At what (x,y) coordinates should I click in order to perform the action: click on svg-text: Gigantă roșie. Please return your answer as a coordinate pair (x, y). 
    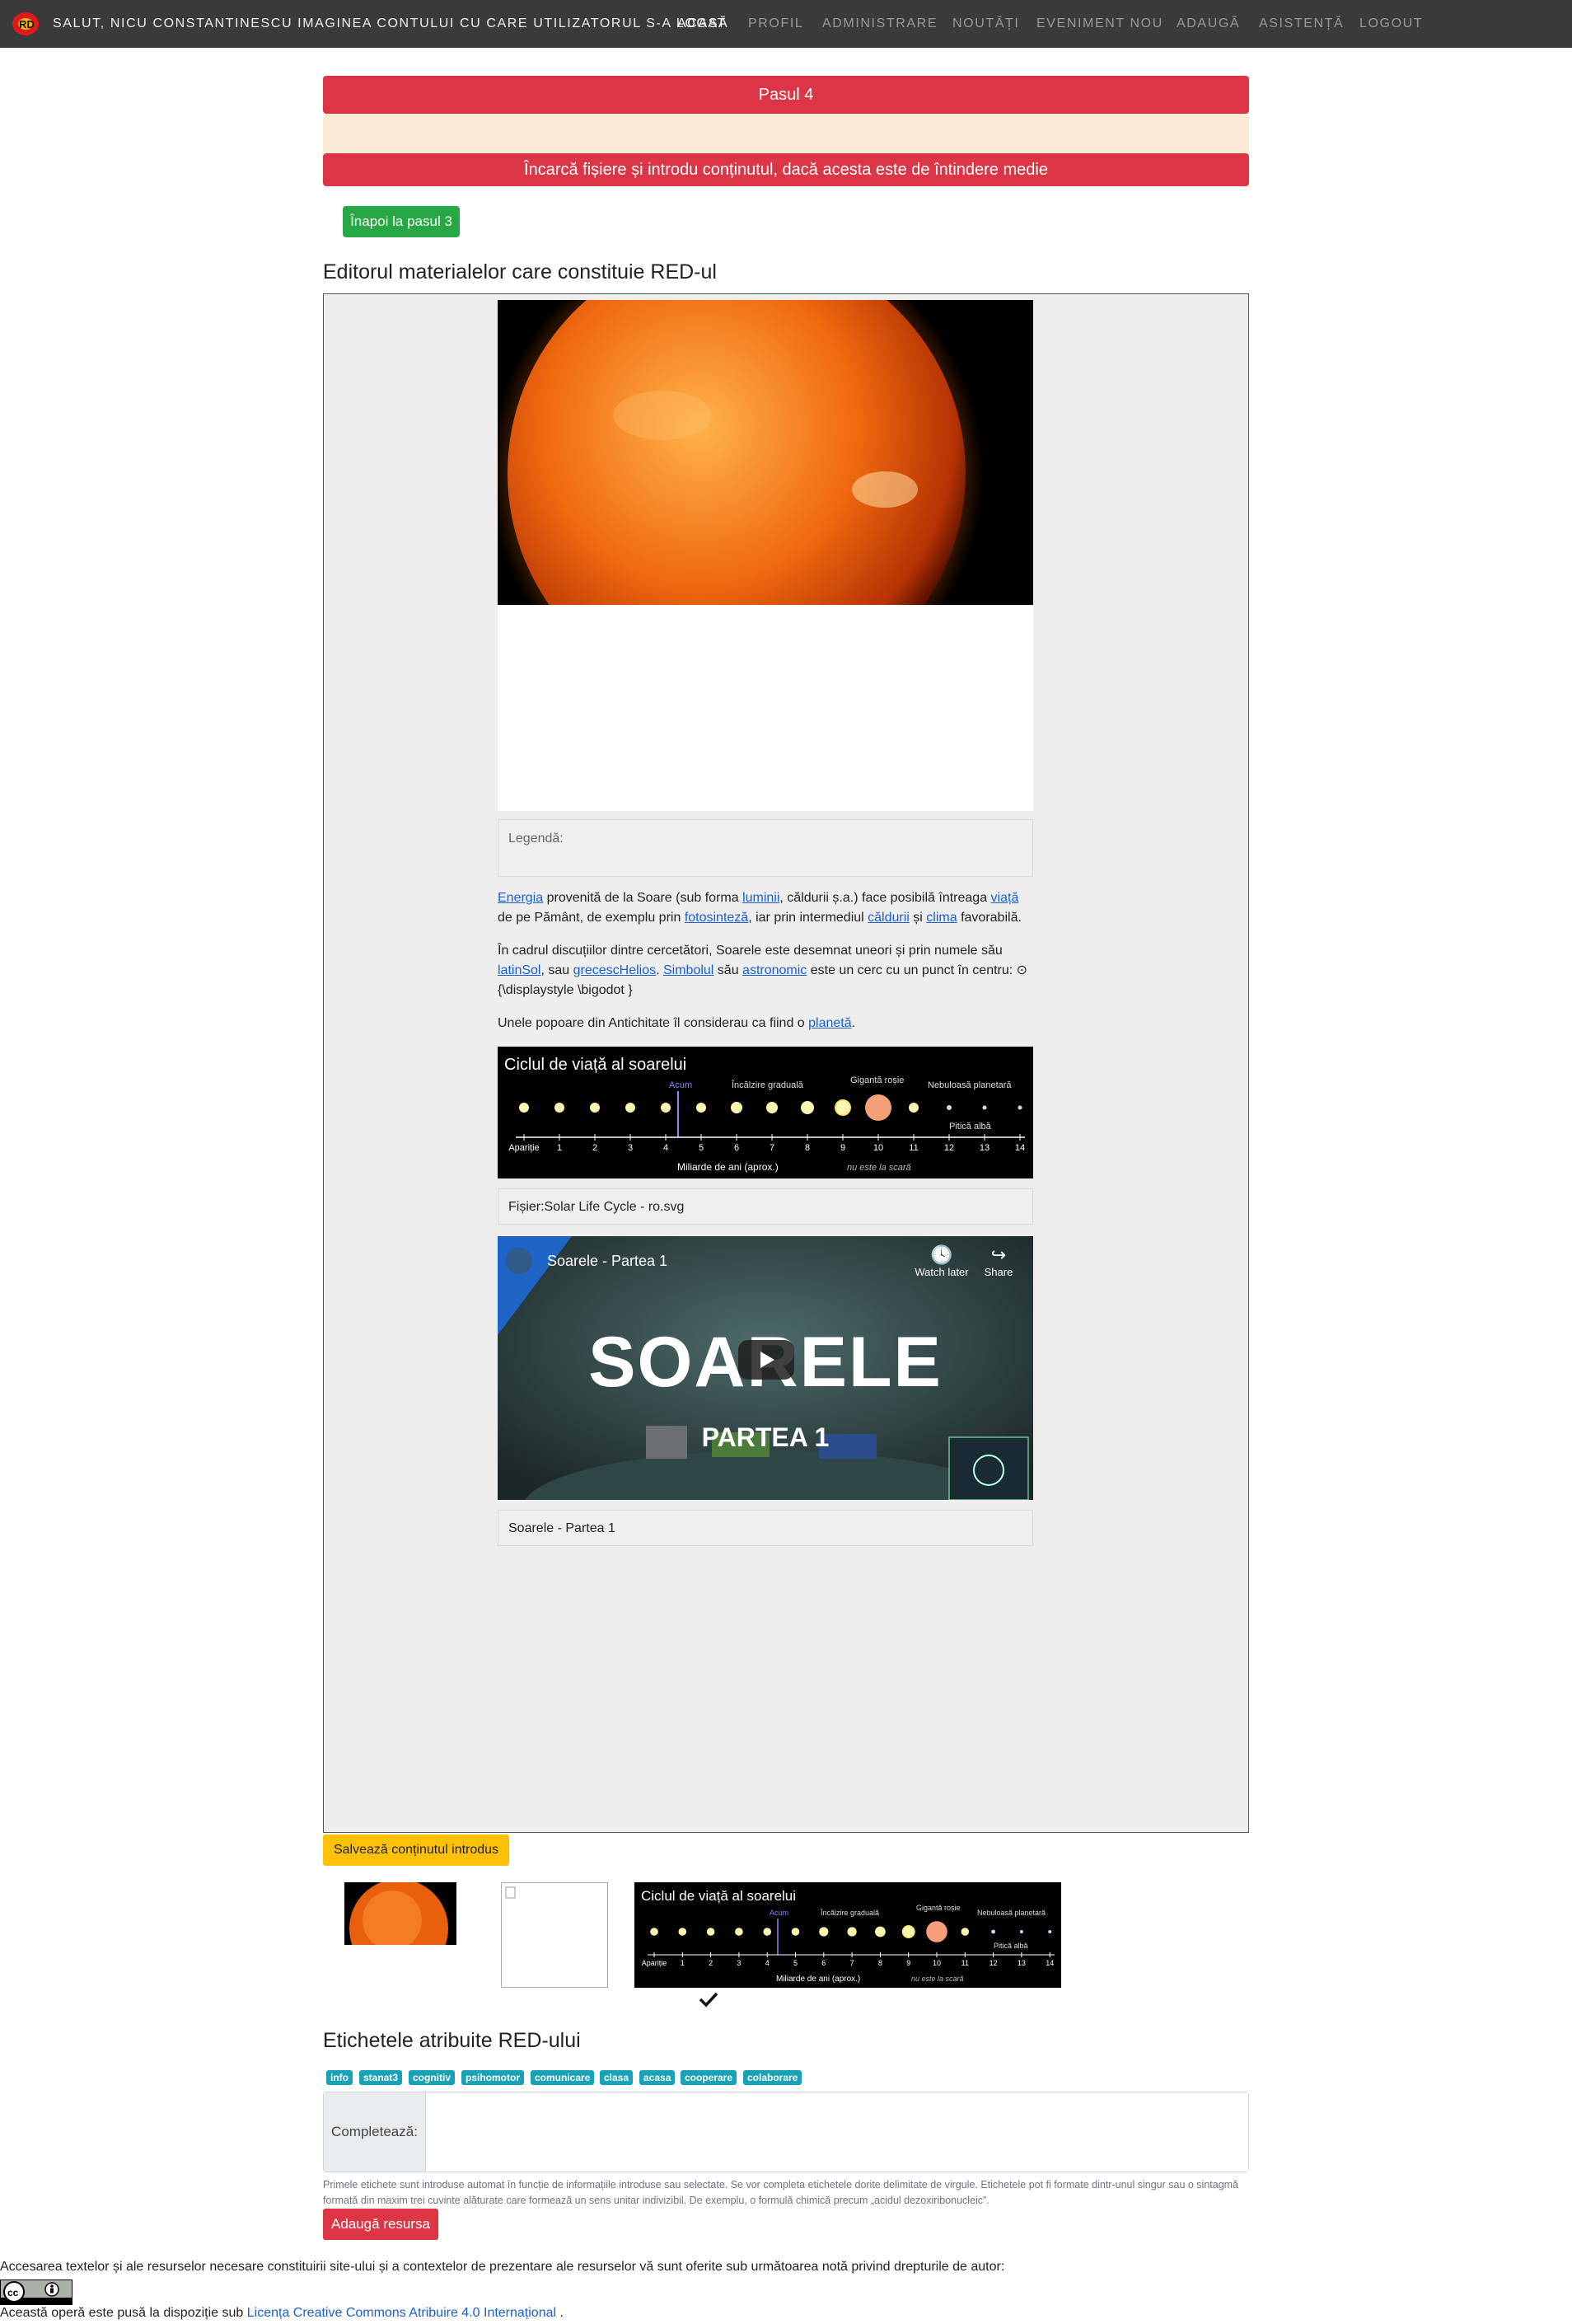
    Looking at the image, I should click on (938, 1908).